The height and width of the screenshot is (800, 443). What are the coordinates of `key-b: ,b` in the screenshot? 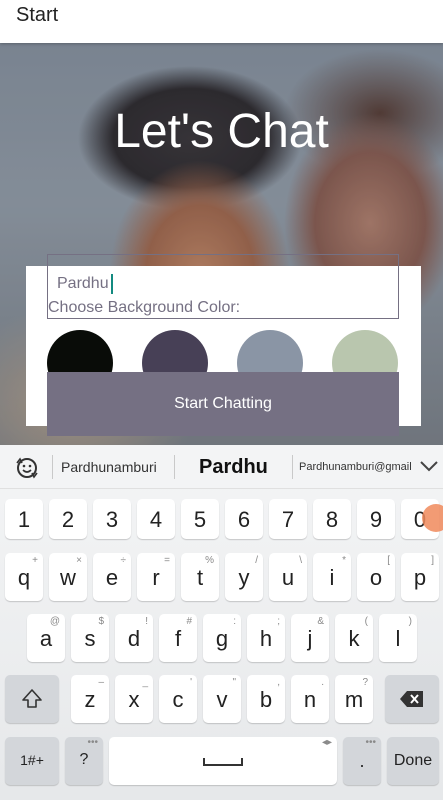 It's located at (266, 699).